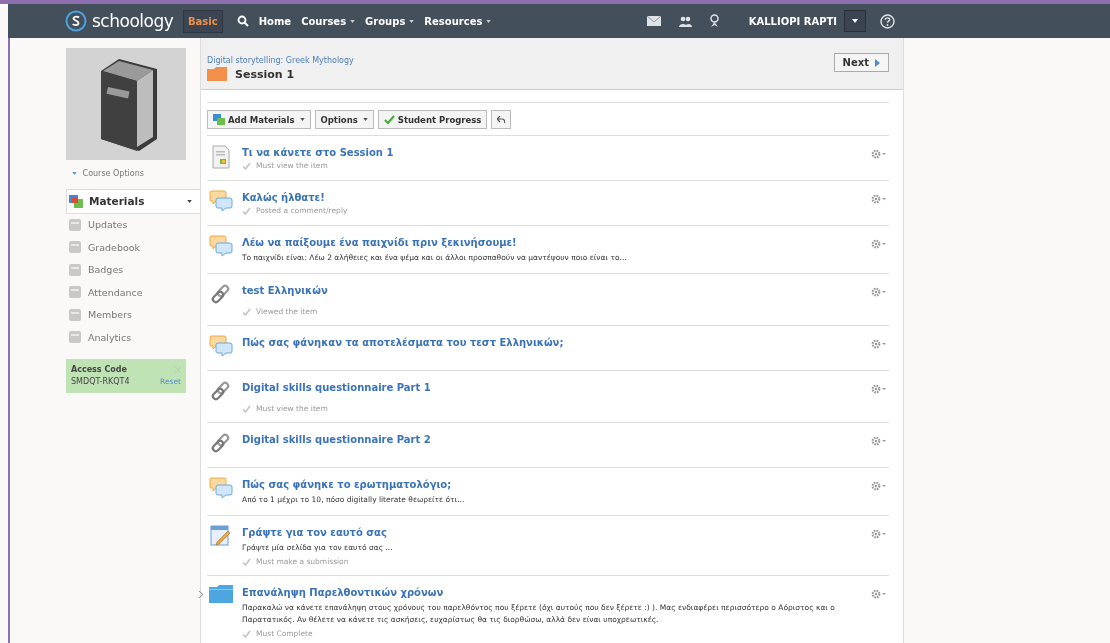 Image resolution: width=1110 pixels, height=643 pixels. What do you see at coordinates (133, 201) in the screenshot?
I see `sidebar-item: Materials` at bounding box center [133, 201].